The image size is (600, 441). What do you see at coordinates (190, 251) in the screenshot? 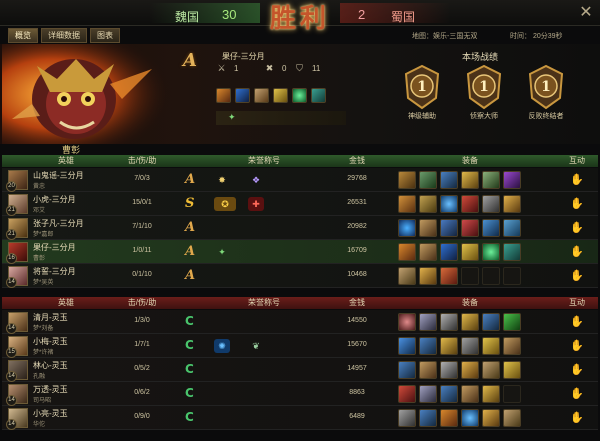
I see `grade-badge: A` at bounding box center [190, 251].